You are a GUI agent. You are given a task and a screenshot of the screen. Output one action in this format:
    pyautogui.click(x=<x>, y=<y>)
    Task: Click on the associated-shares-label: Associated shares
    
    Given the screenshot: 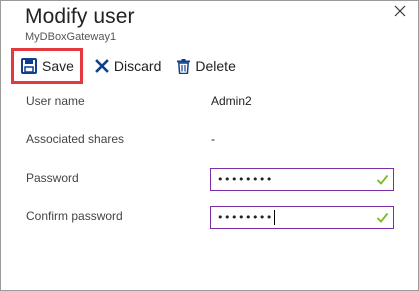 What is the action you would take?
    pyautogui.click(x=75, y=139)
    